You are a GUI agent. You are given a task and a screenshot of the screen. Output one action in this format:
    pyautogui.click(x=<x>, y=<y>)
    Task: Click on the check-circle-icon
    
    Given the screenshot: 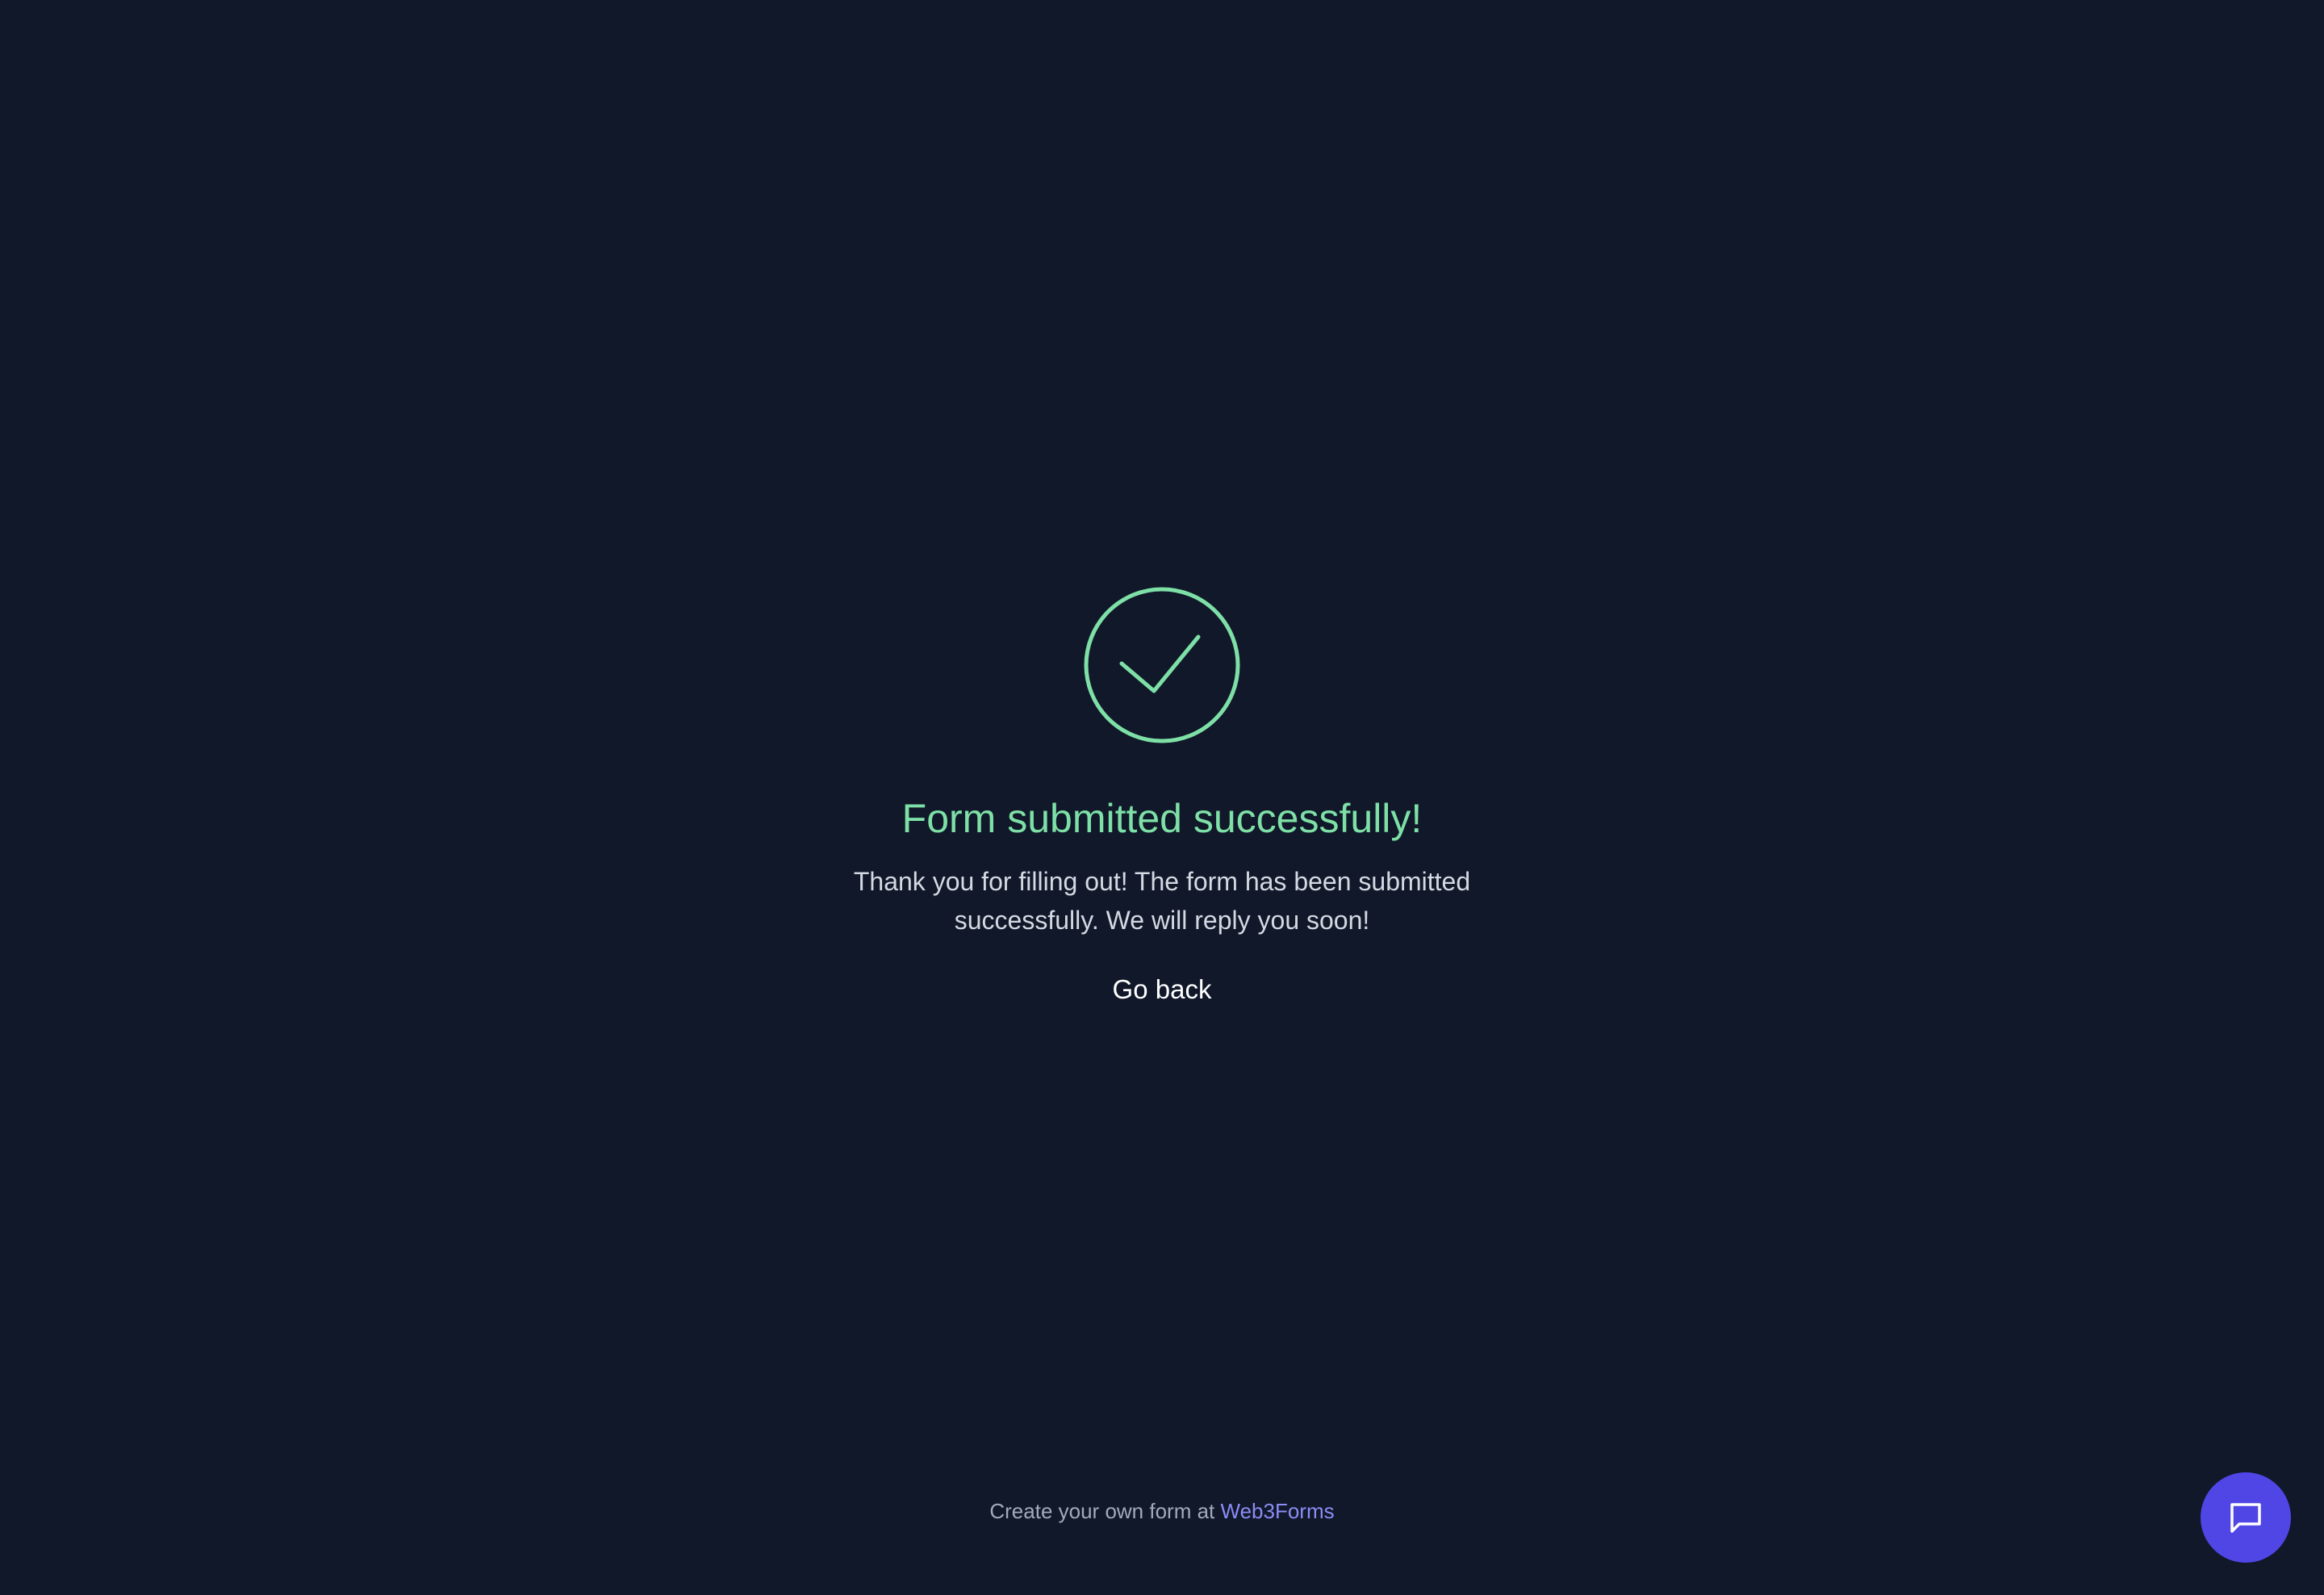 What is the action you would take?
    pyautogui.click(x=1162, y=665)
    